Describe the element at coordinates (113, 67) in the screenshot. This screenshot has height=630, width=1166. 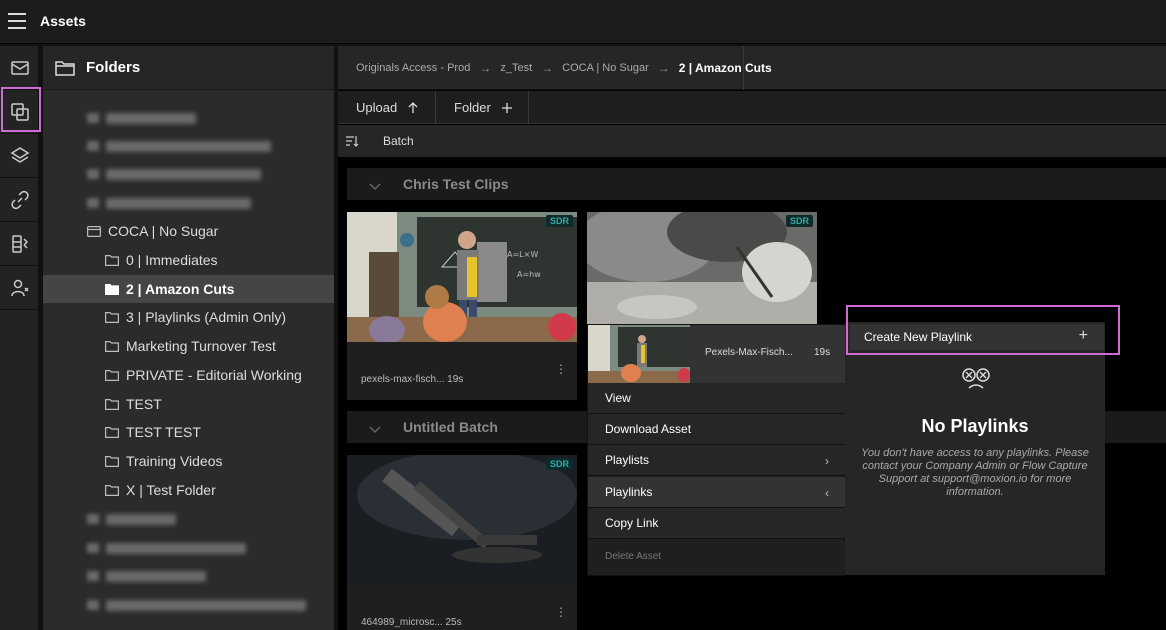
I see `folders-title: Folders` at that location.